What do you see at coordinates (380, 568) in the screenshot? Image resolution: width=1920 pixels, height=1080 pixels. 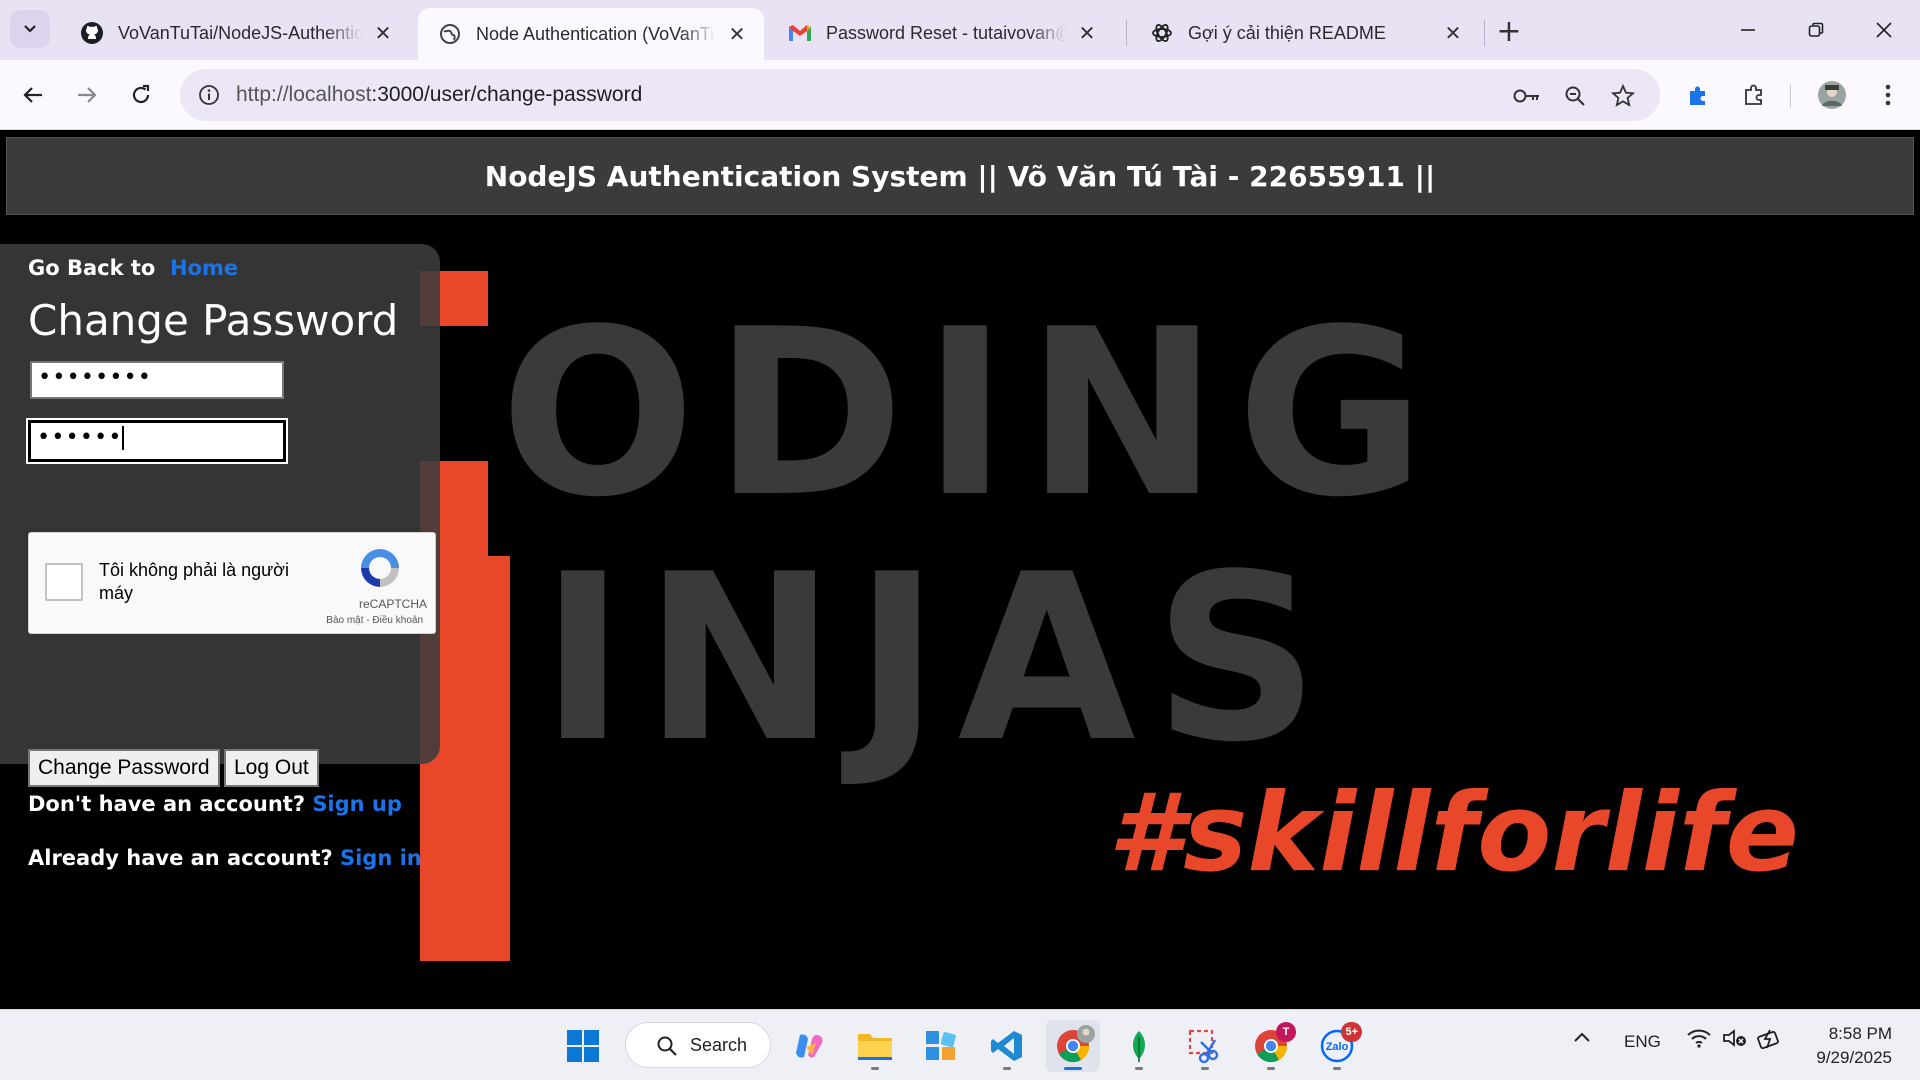 I see `recaptcha-logo-icon` at bounding box center [380, 568].